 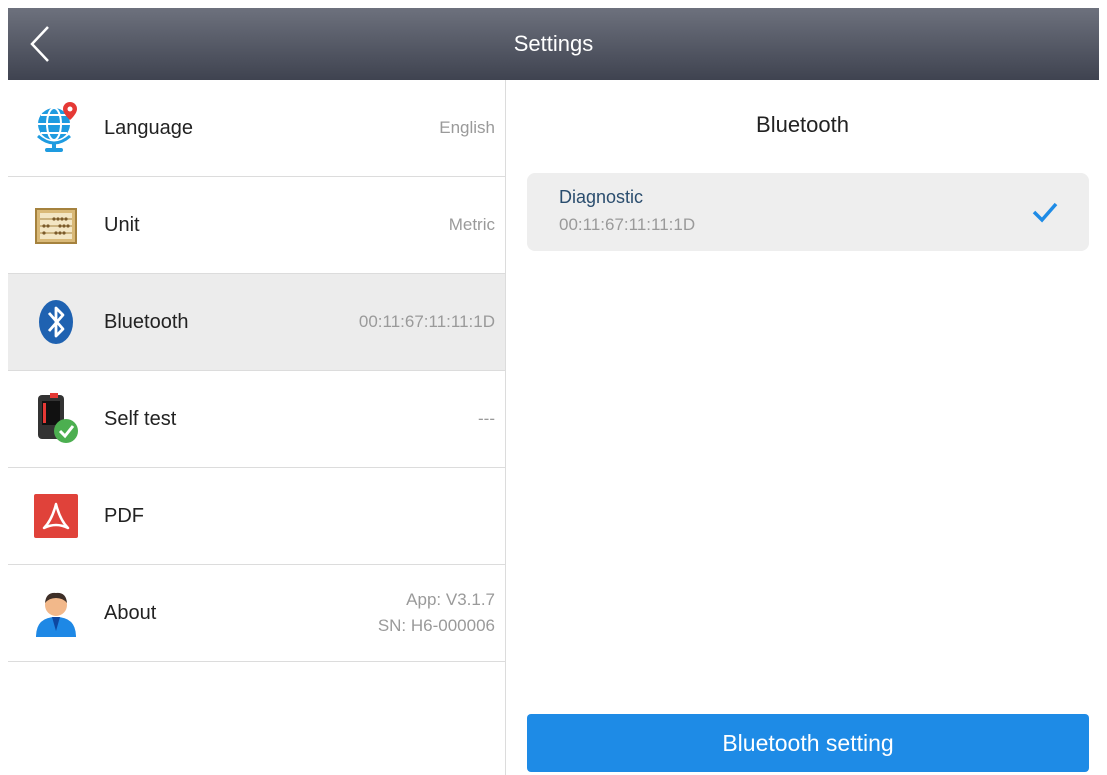 What do you see at coordinates (56, 225) in the screenshot?
I see `abacus-icon` at bounding box center [56, 225].